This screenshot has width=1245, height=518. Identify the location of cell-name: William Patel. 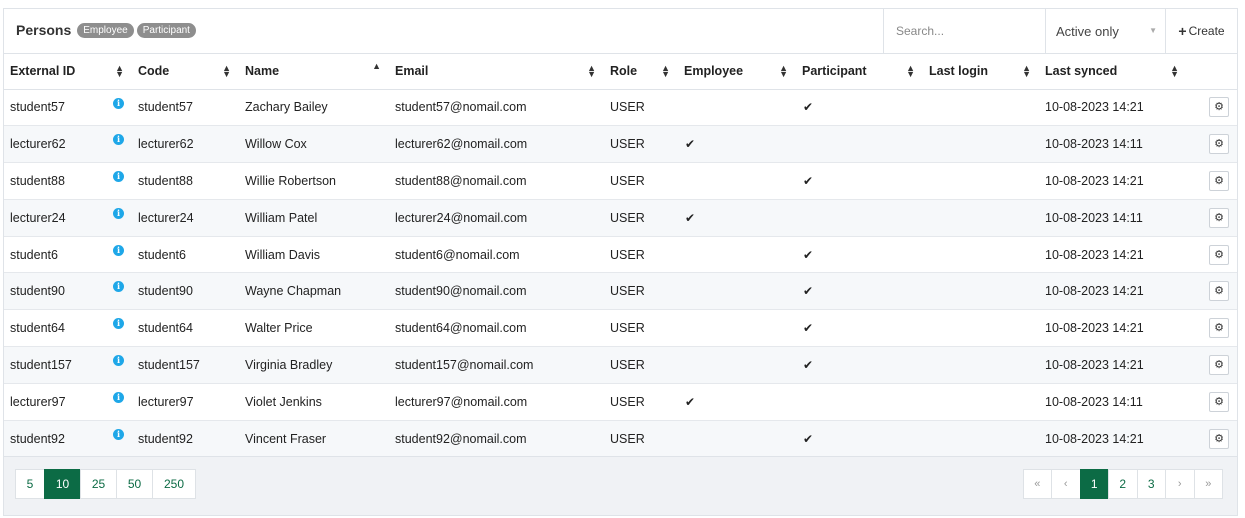
(314, 218).